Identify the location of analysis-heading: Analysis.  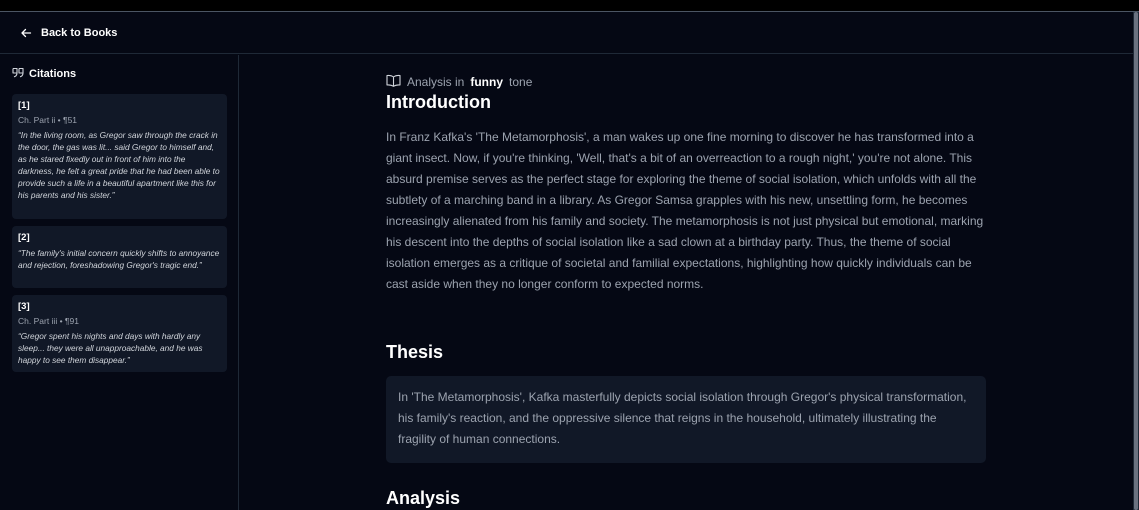
(423, 498).